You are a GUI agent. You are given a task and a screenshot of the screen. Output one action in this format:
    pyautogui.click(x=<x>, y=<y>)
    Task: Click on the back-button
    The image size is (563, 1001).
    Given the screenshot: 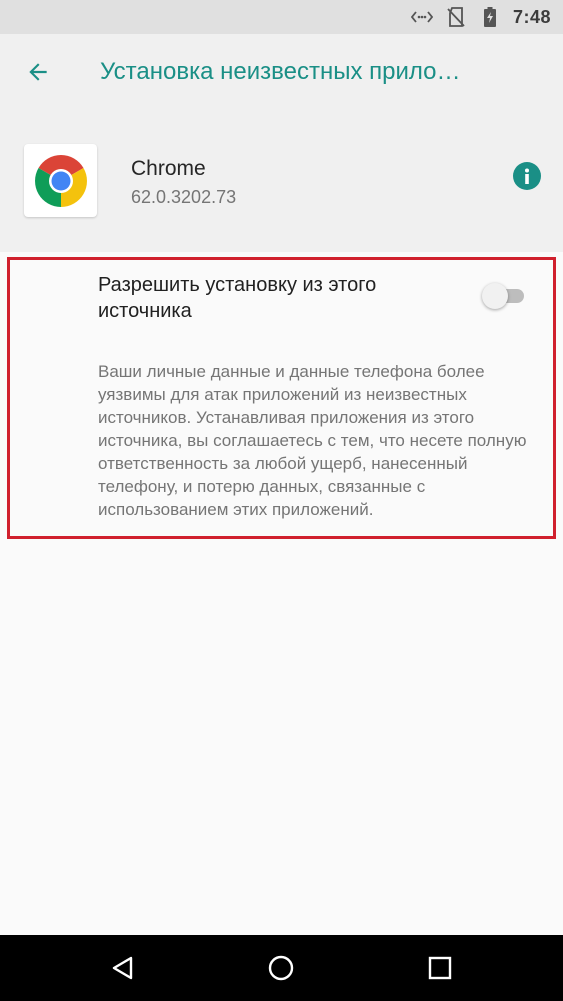 What is the action you would take?
    pyautogui.click(x=38, y=72)
    